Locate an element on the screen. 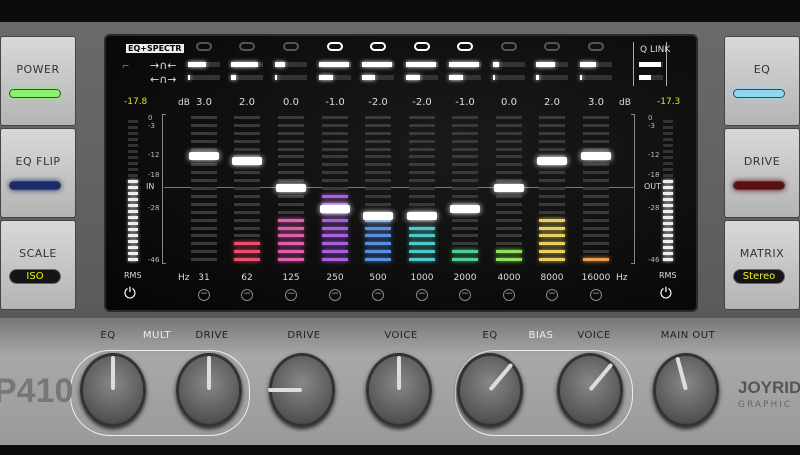 This screenshot has width=800, height=455. led-indicator is located at coordinates (759, 185).